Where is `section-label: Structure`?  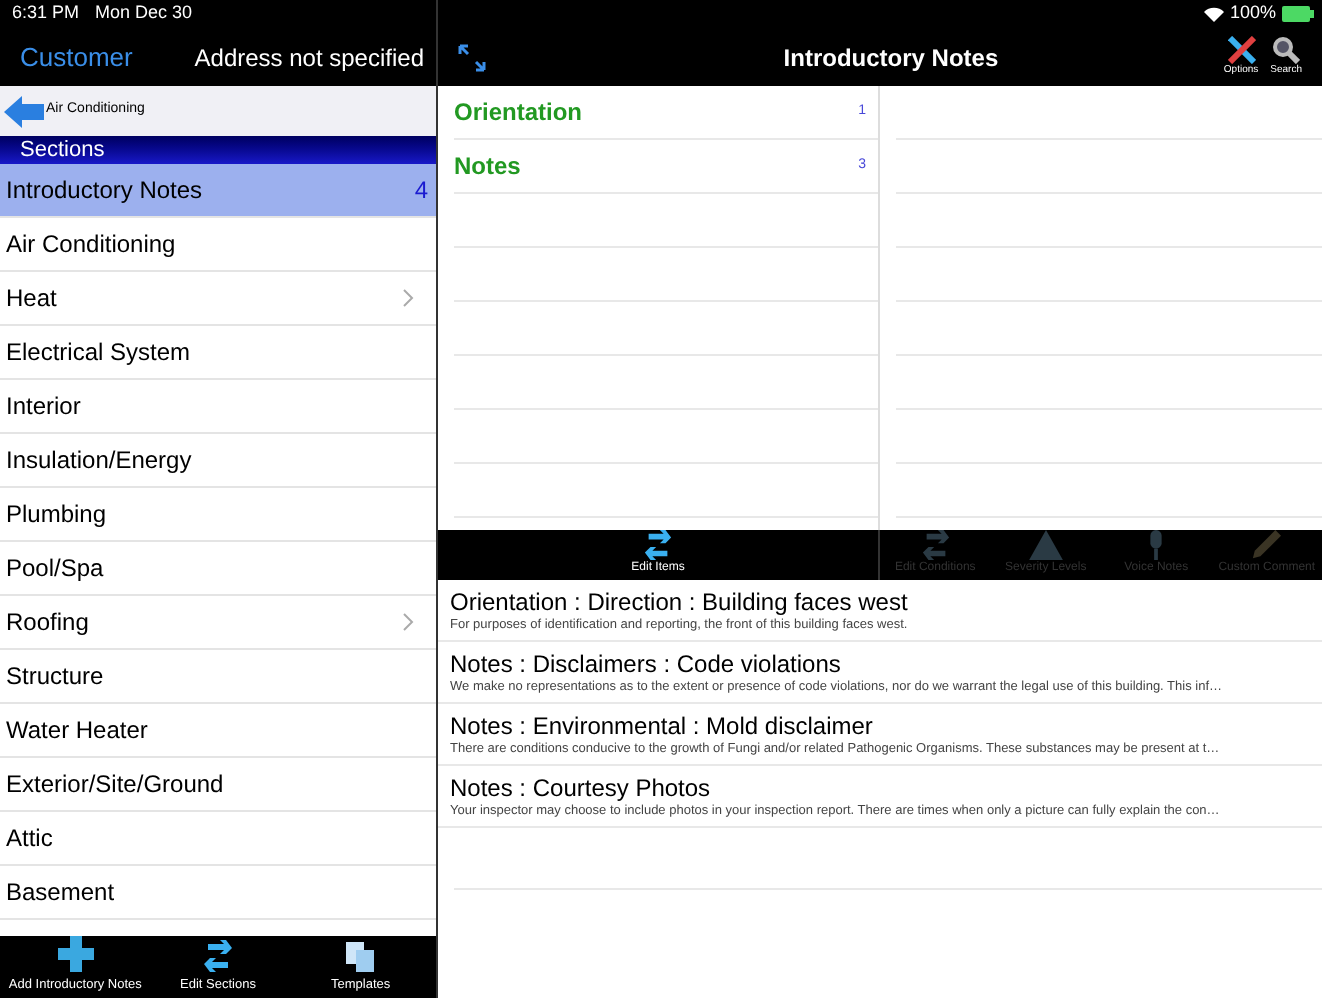 section-label: Structure is located at coordinates (55, 677).